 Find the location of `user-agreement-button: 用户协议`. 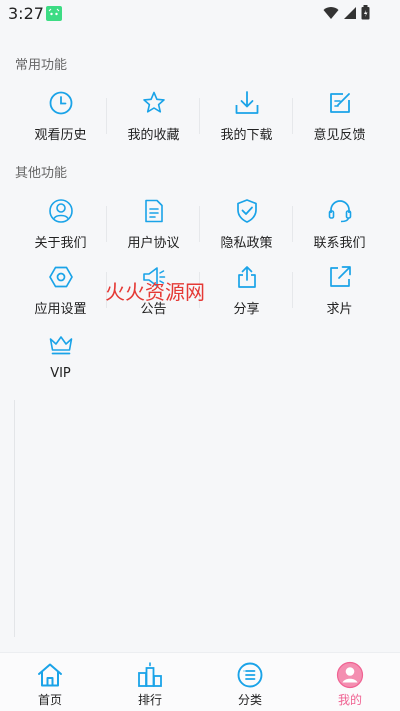

user-agreement-button: 用户协议 is located at coordinates (153, 227).